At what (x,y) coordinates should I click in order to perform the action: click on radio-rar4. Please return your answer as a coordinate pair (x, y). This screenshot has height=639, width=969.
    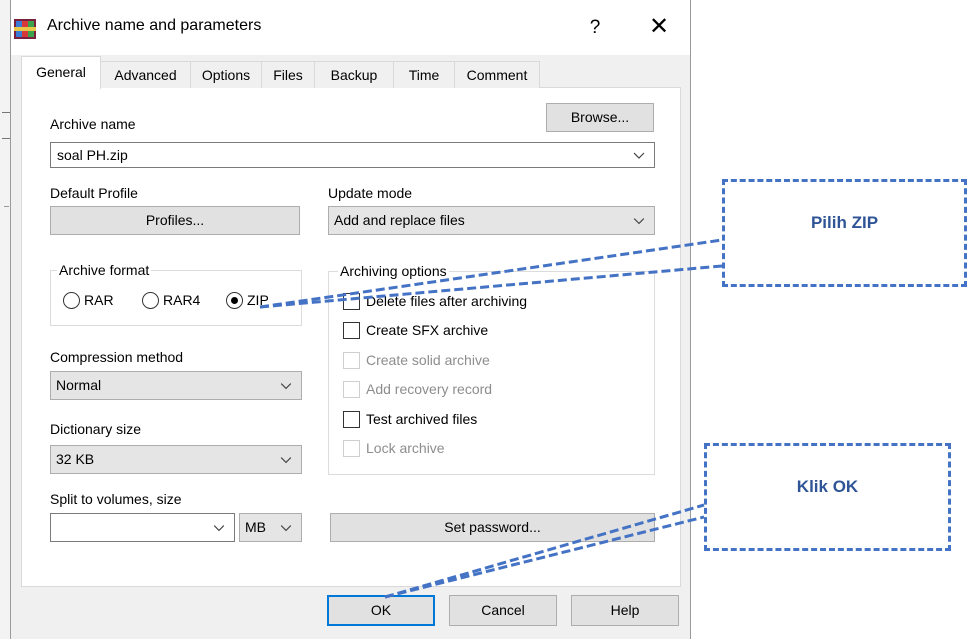
    Looking at the image, I should click on (150, 300).